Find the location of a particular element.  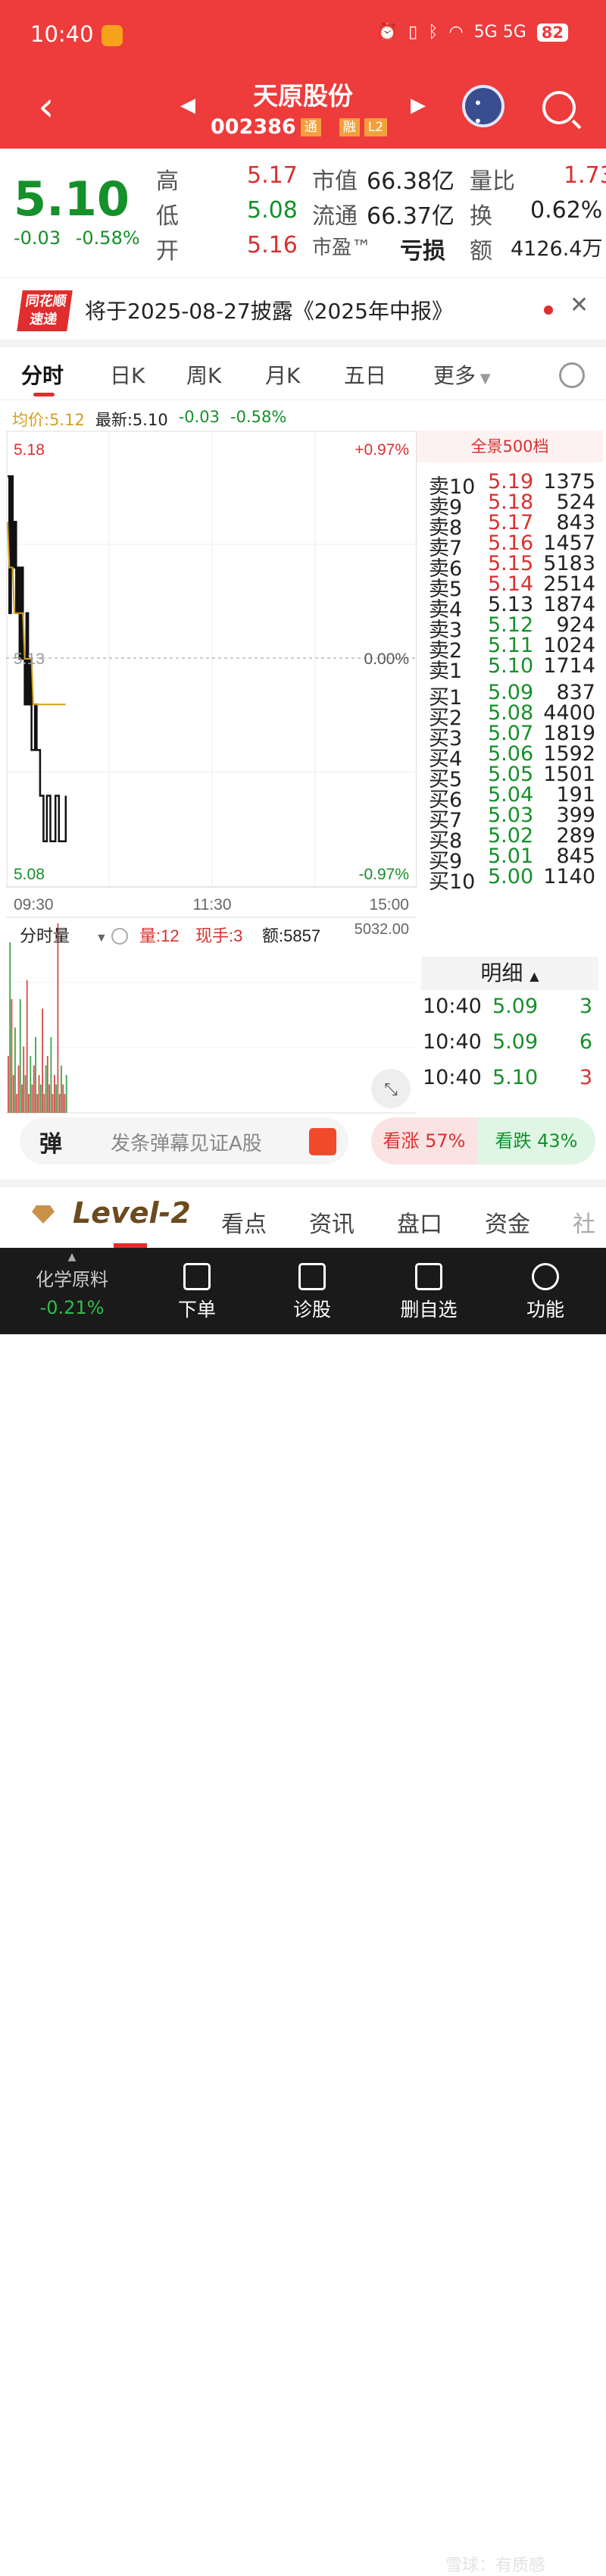

tonghuashun-logo: 同花顺 速递 is located at coordinates (45, 311).